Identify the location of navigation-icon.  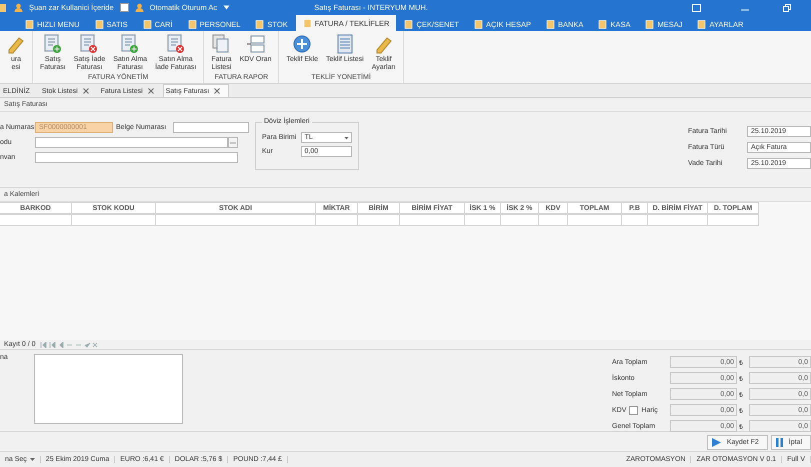
(69, 345).